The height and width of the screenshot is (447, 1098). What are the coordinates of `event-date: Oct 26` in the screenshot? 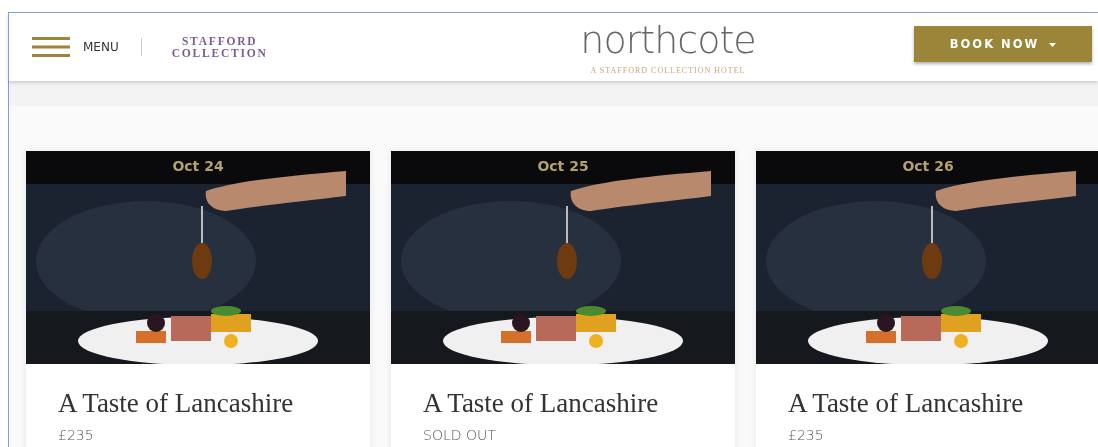 It's located at (928, 166).